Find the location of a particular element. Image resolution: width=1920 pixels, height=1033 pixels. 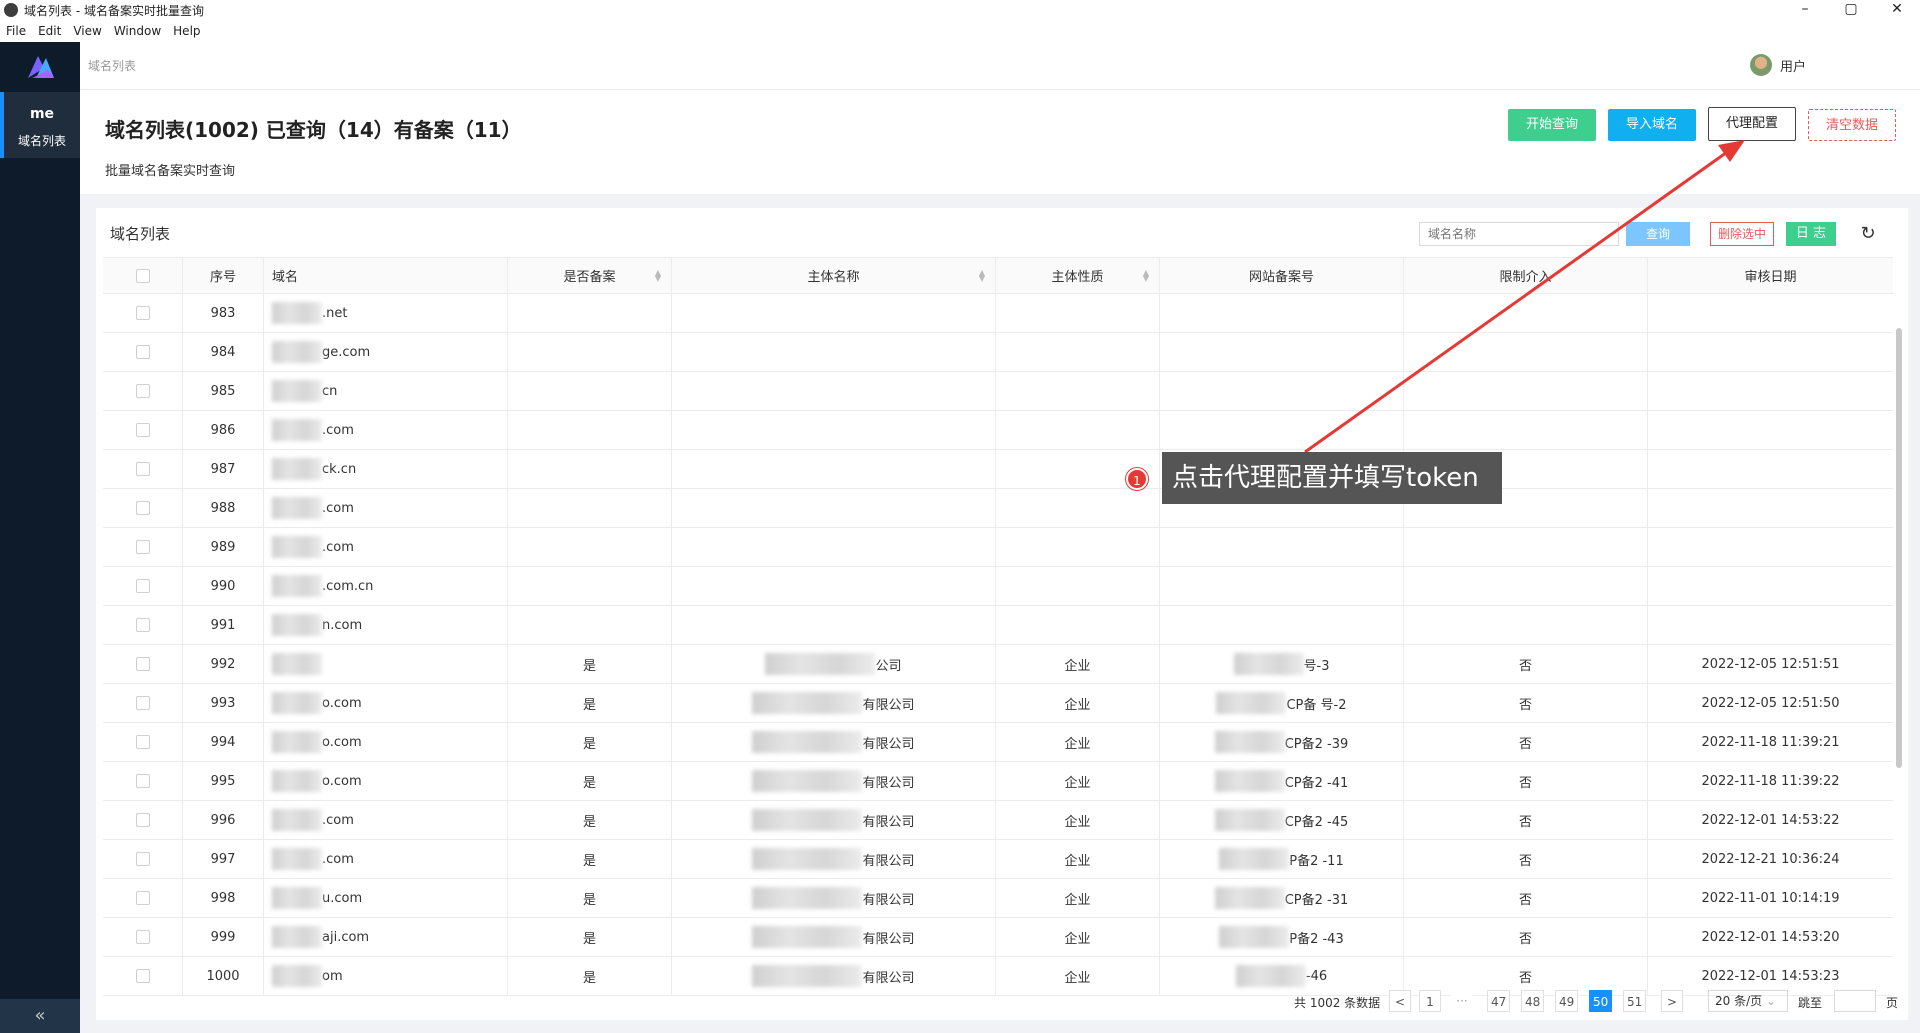

log-button: 日 志 is located at coordinates (1811, 234).